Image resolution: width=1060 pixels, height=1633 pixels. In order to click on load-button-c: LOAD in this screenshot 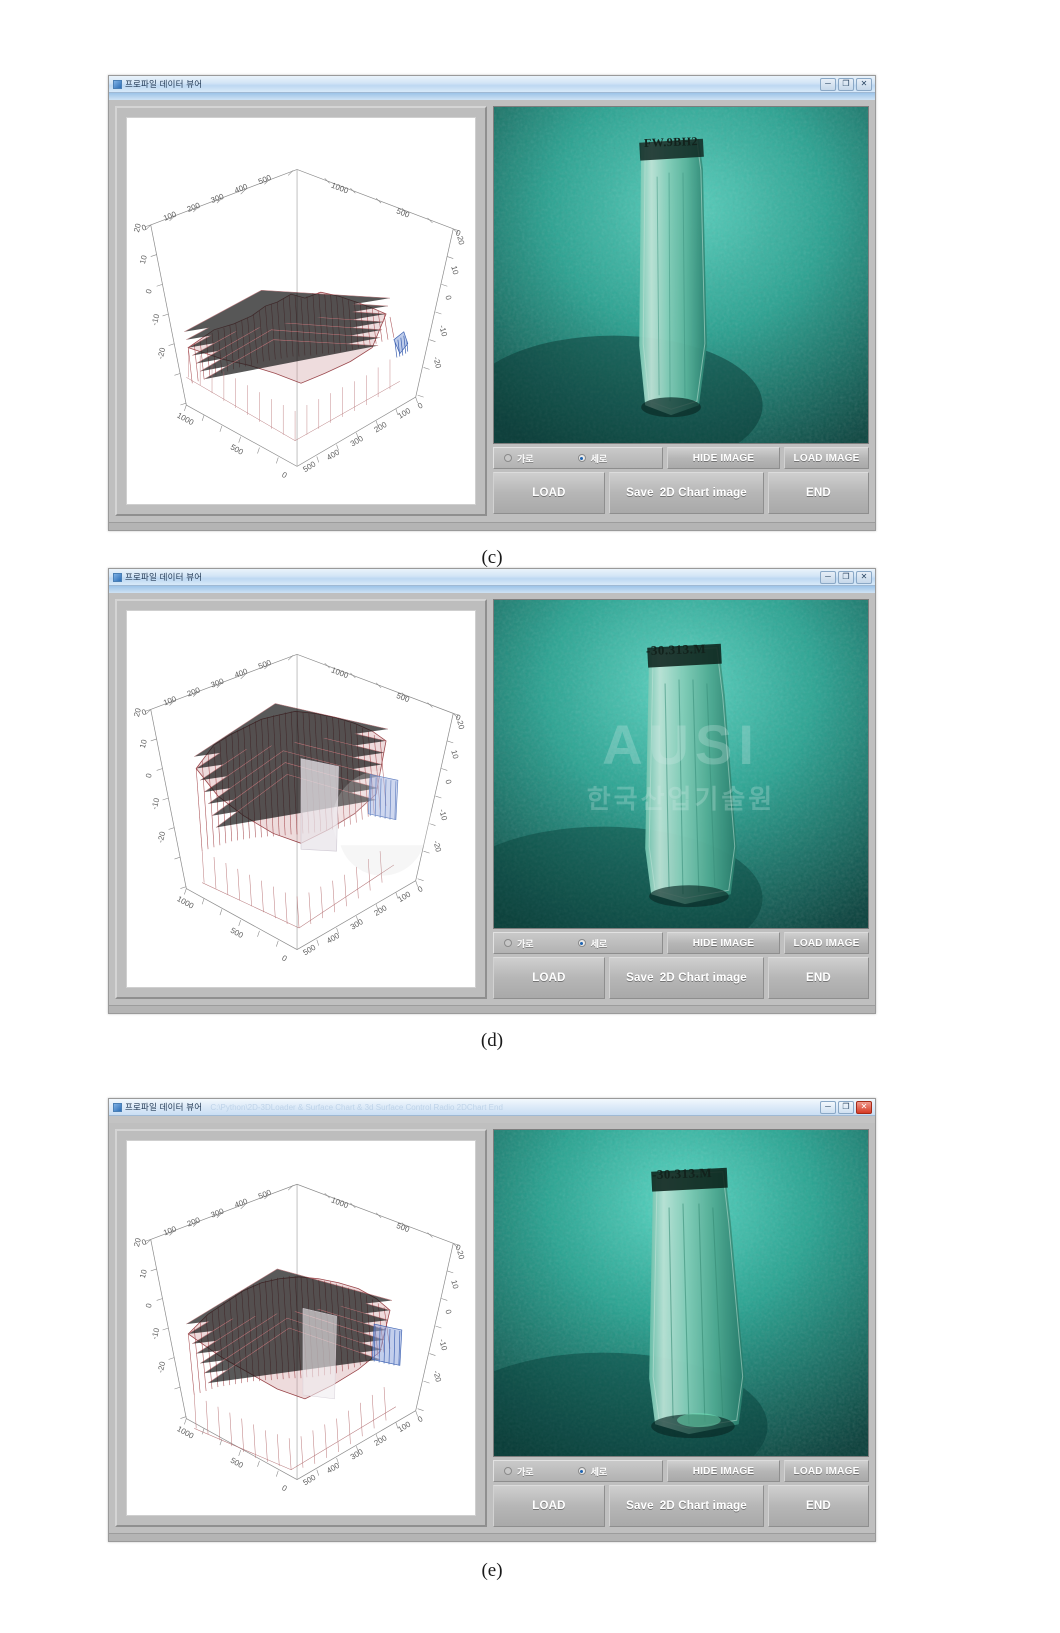, I will do `click(549, 493)`.